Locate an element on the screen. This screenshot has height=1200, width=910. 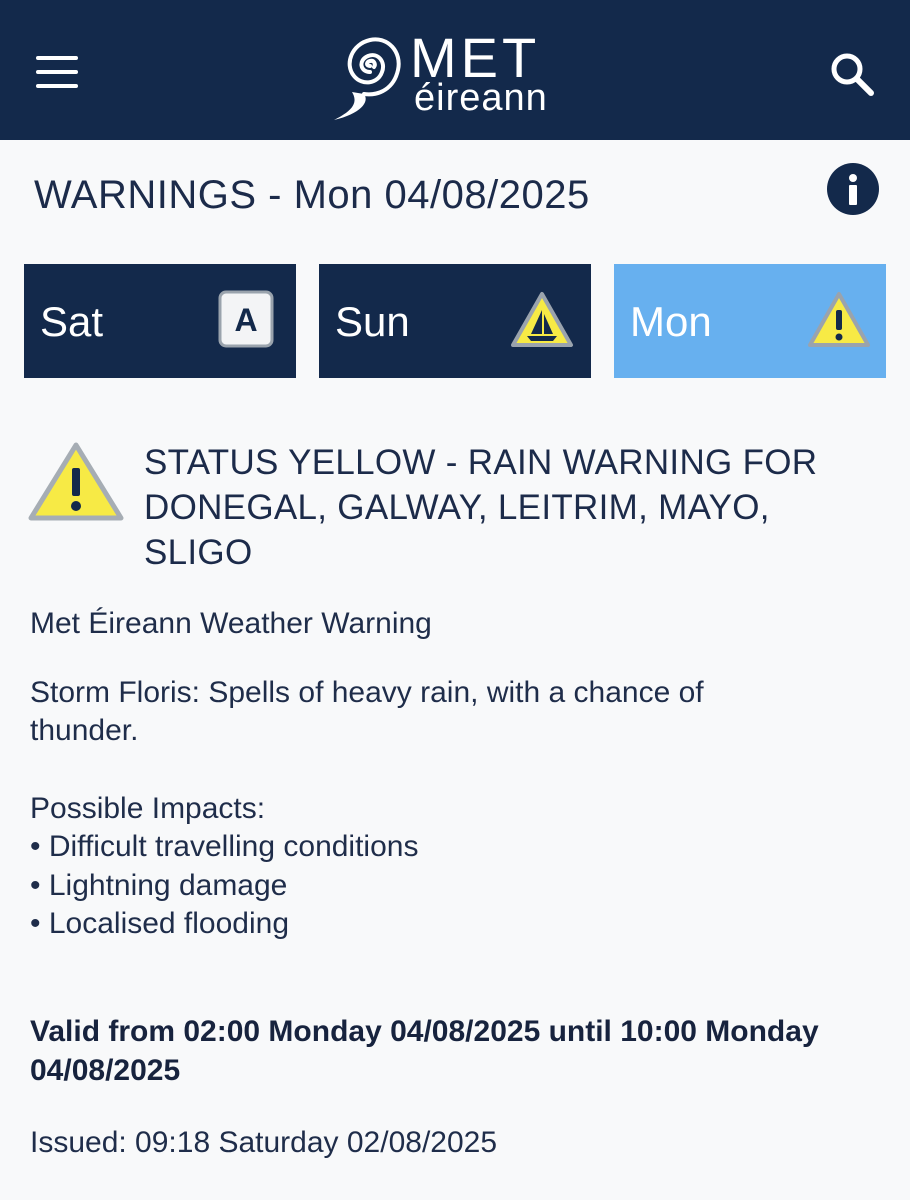
logo-eireann-text: éireann is located at coordinates (481, 98).